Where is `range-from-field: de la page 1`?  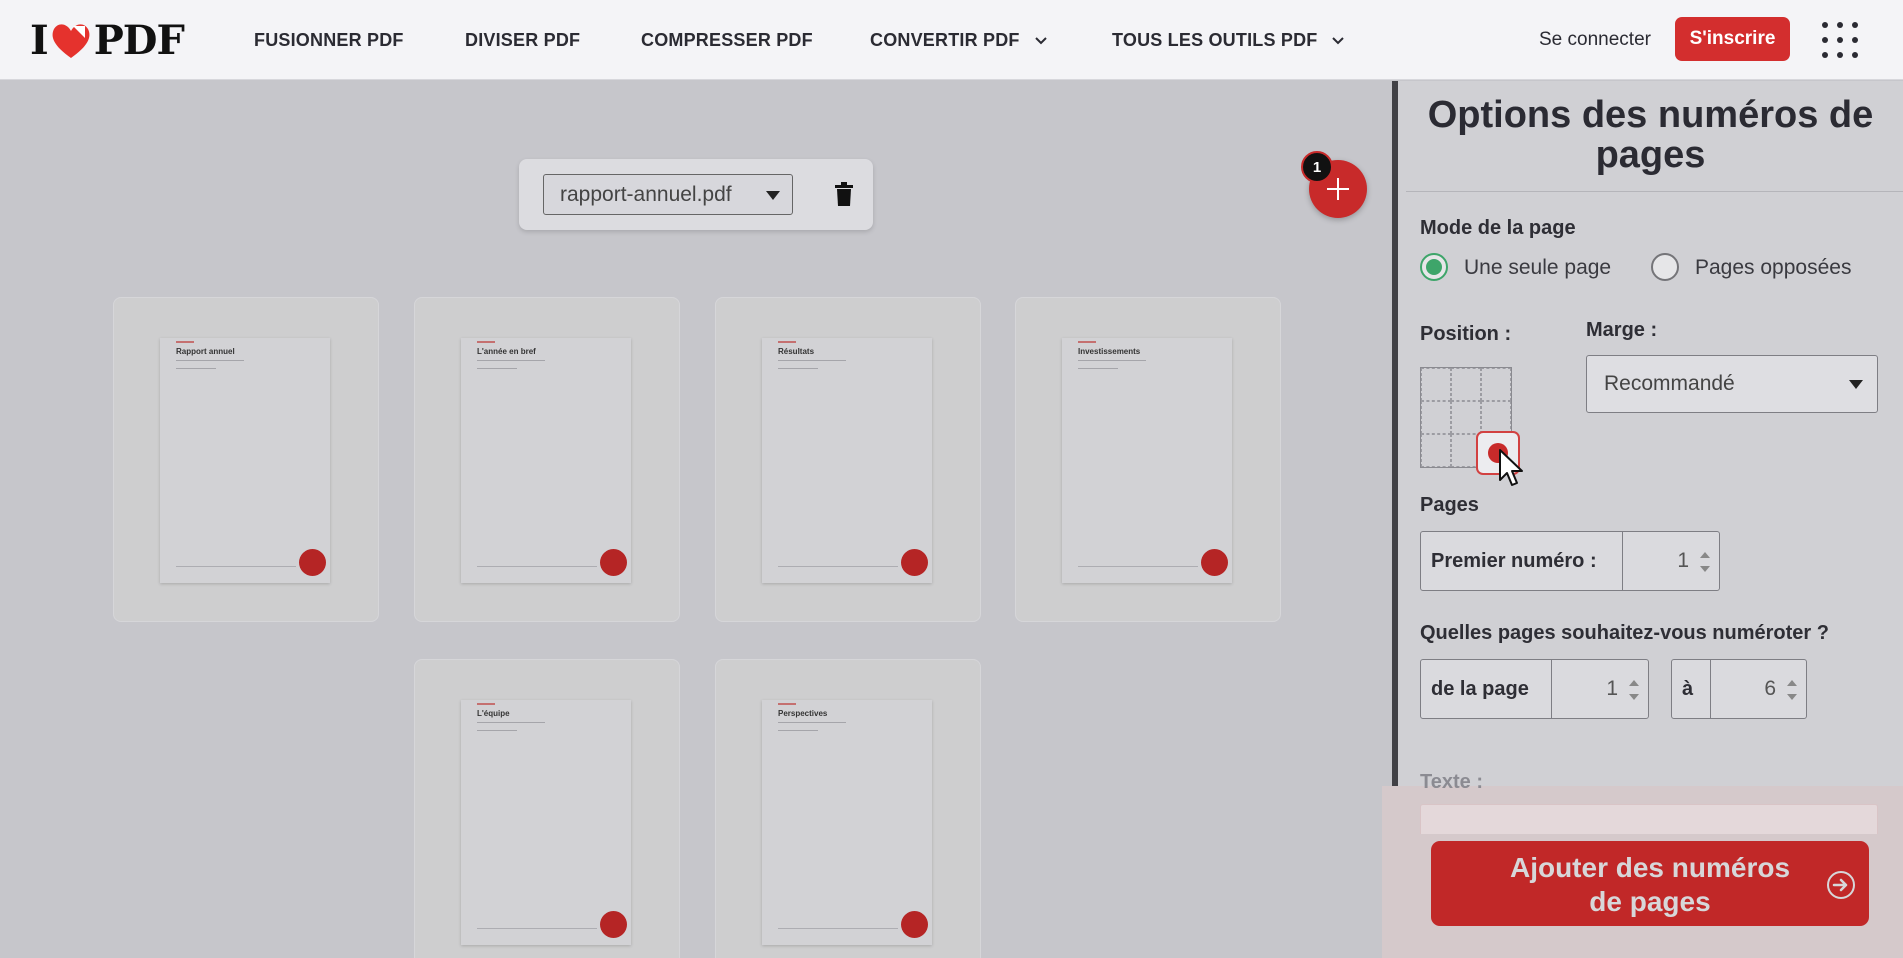 range-from-field: de la page 1 is located at coordinates (1534, 689).